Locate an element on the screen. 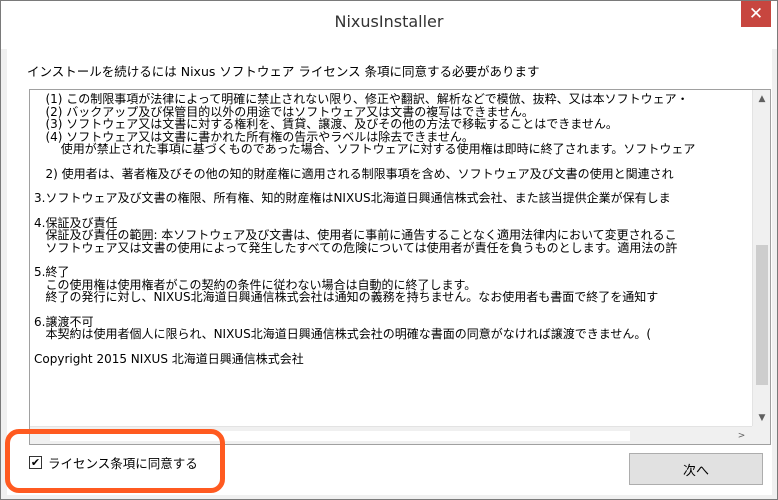 This screenshot has height=500, width=778. vertical-scroll-thumb is located at coordinates (762, 314).